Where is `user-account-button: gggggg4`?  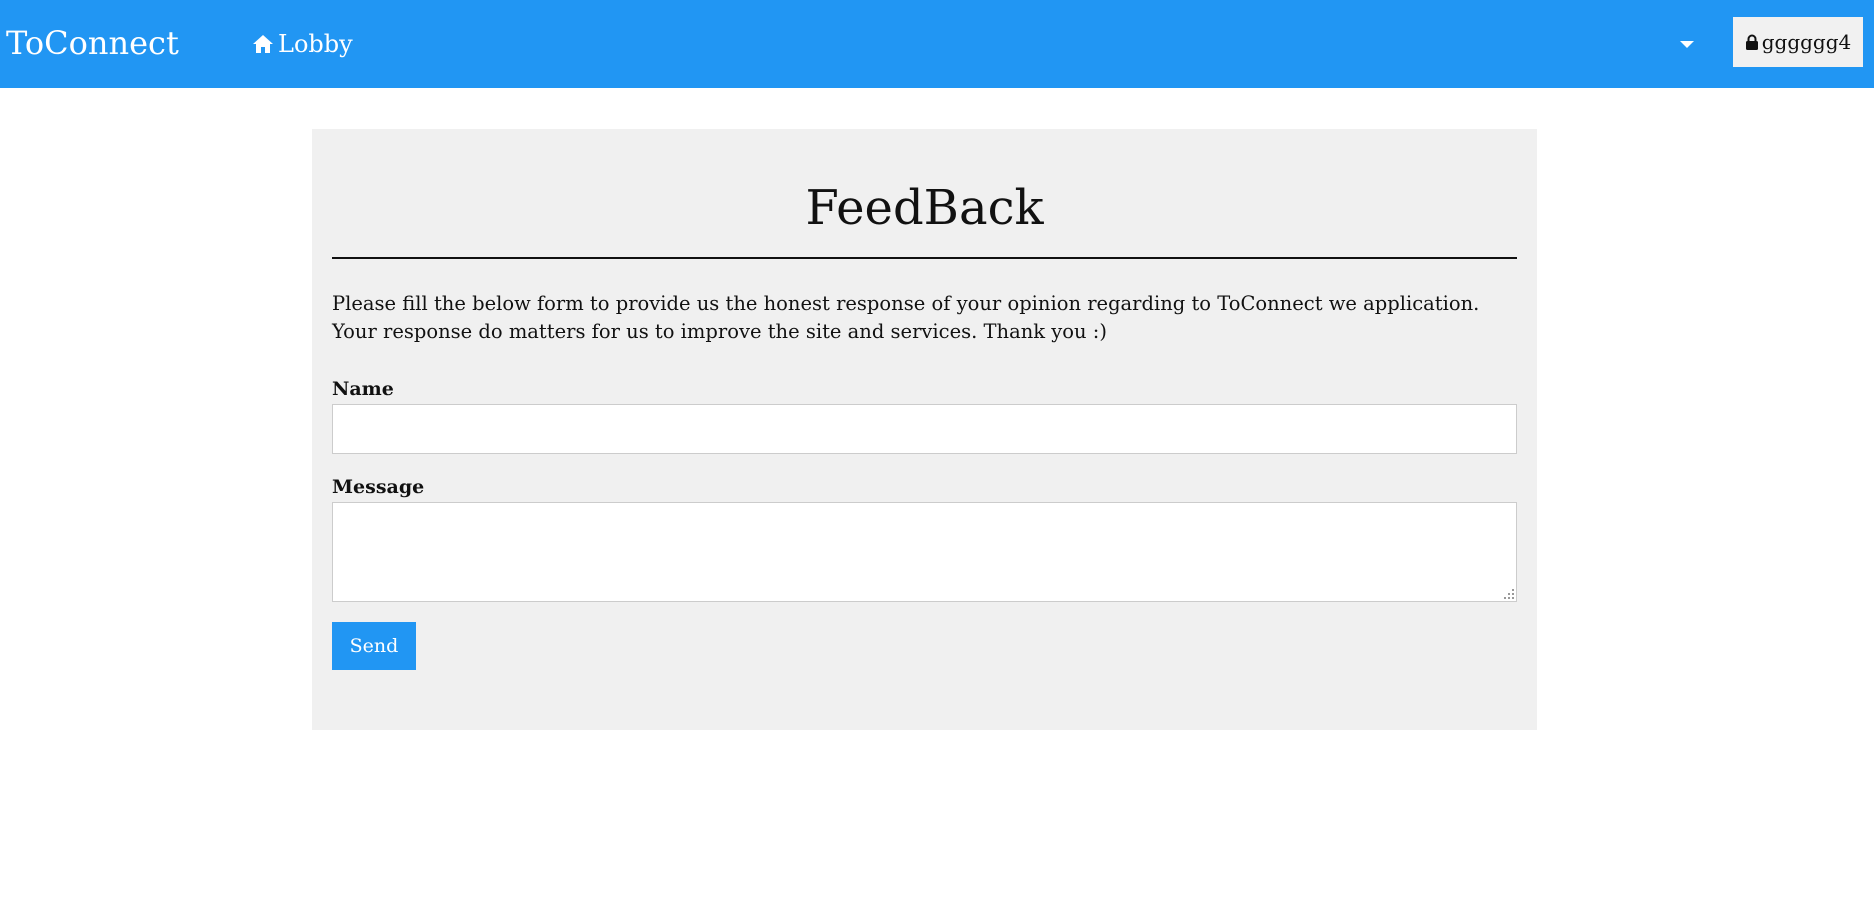 user-account-button: gggggg4 is located at coordinates (1798, 42).